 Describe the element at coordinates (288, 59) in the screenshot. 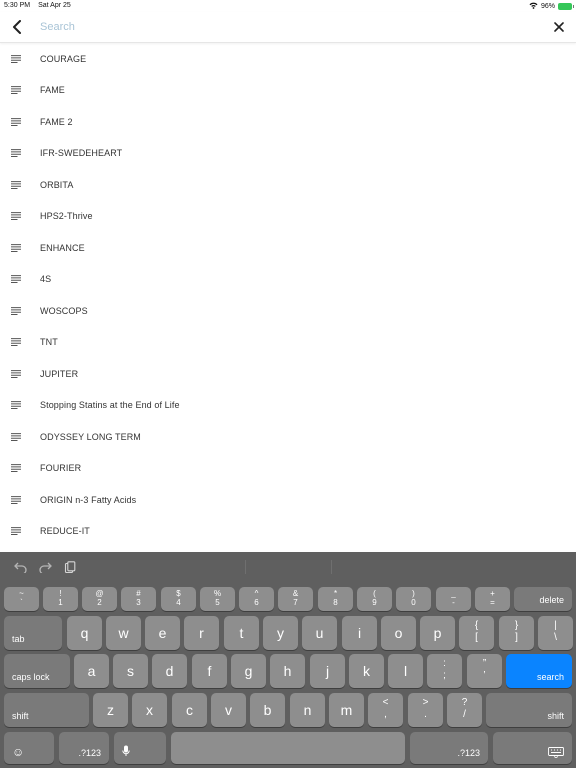

I see `list-item: COURAGE` at that location.